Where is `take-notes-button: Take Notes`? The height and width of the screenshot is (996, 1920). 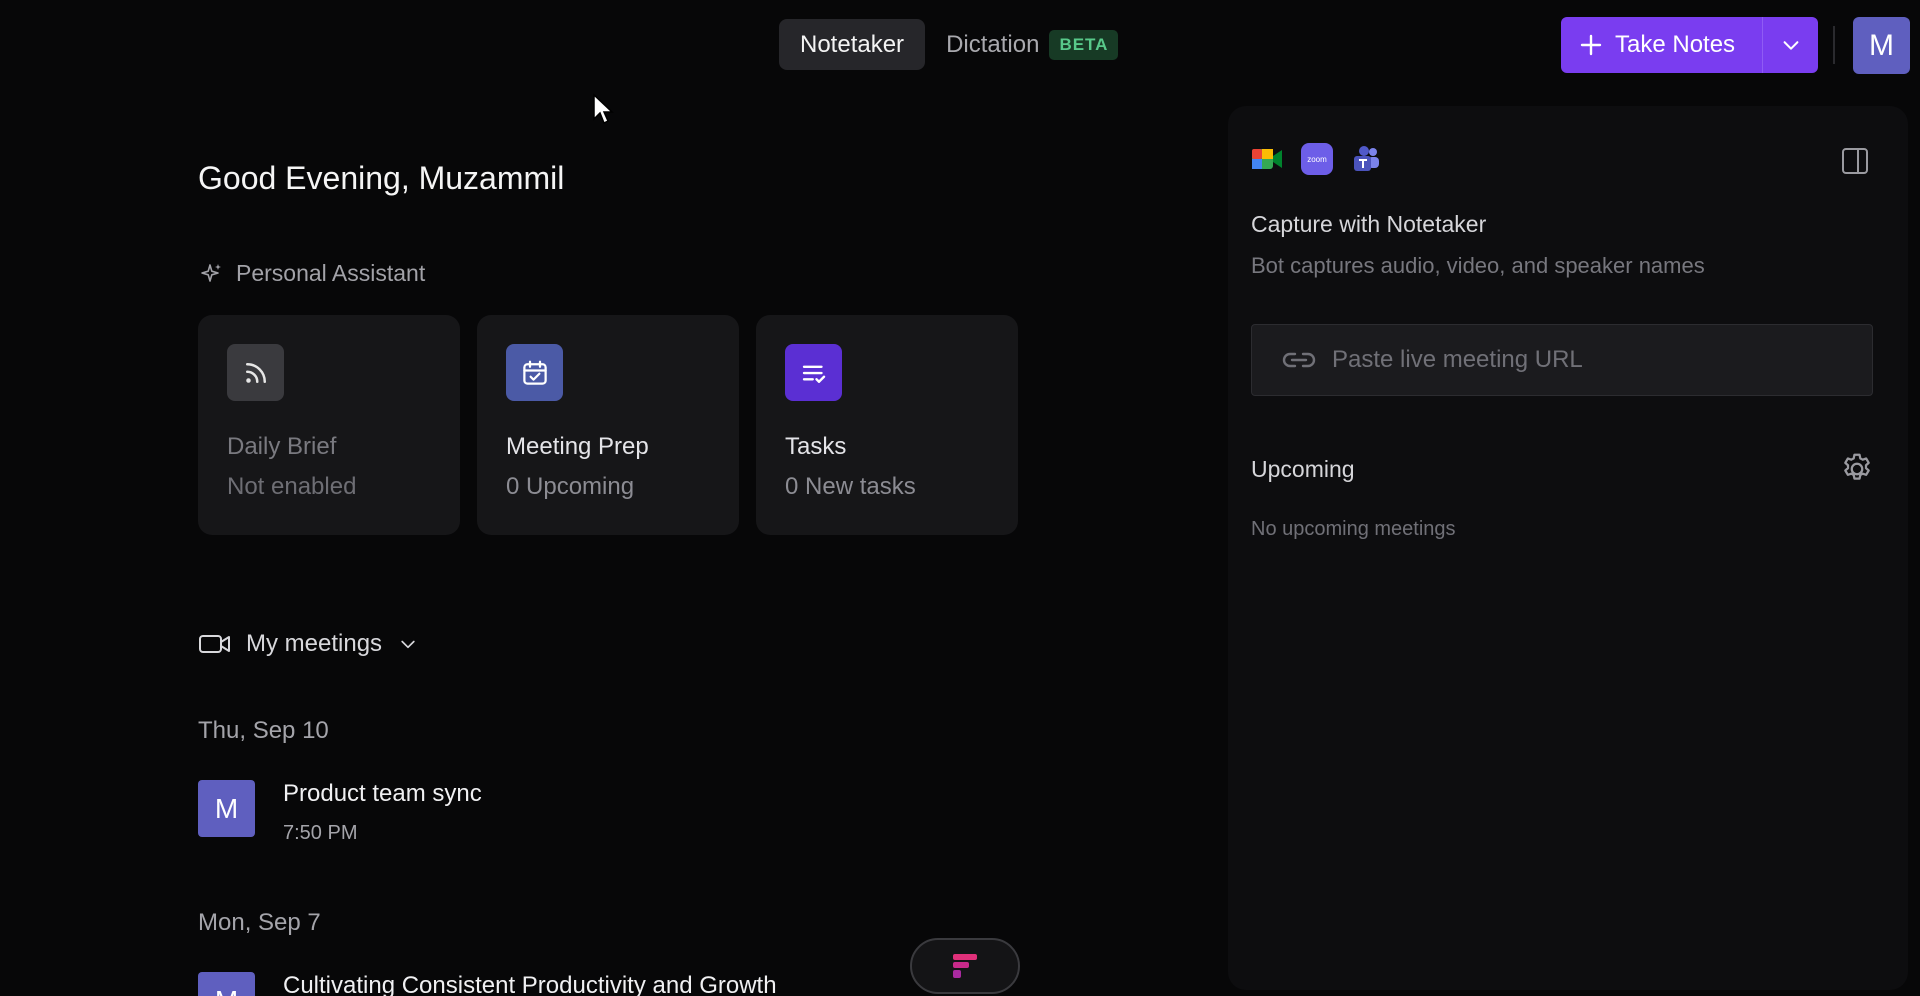
take-notes-button: Take Notes is located at coordinates (1661, 45).